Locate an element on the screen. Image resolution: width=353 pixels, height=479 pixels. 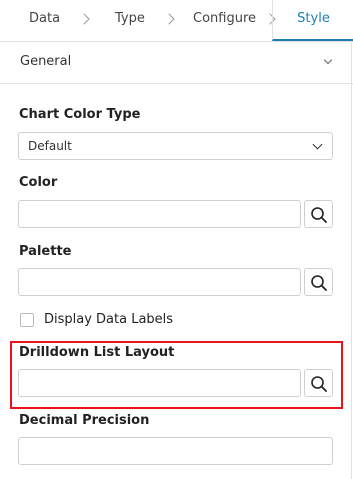
palette-lookup-button is located at coordinates (318, 282).